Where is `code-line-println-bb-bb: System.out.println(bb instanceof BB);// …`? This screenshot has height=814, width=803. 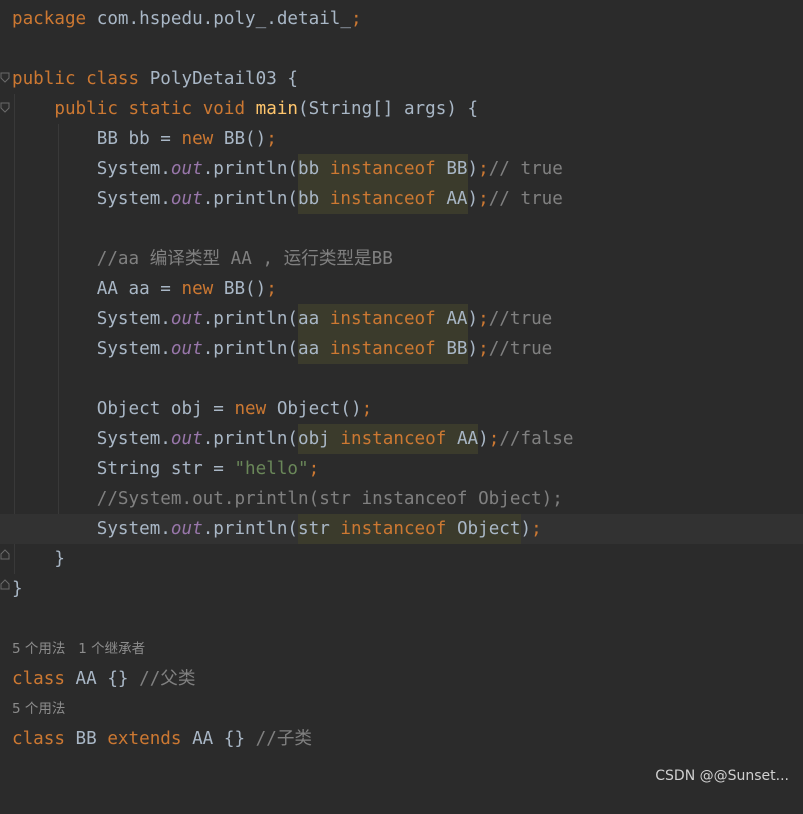
code-line-println-bb-bb: System.out.println(bb instanceof BB);// … is located at coordinates (401, 169).